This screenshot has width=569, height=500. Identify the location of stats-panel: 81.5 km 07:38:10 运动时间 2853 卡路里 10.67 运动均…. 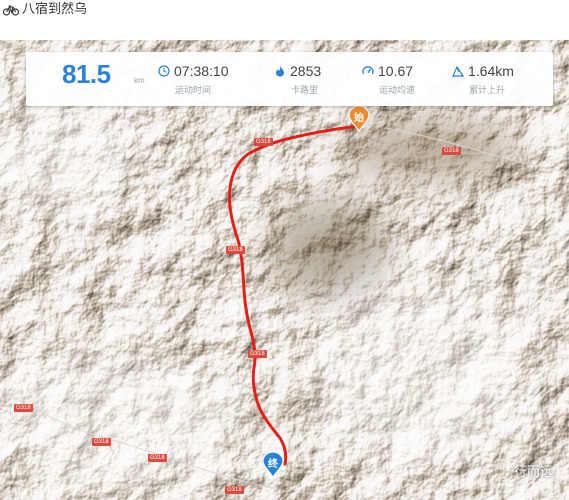
(289, 79).